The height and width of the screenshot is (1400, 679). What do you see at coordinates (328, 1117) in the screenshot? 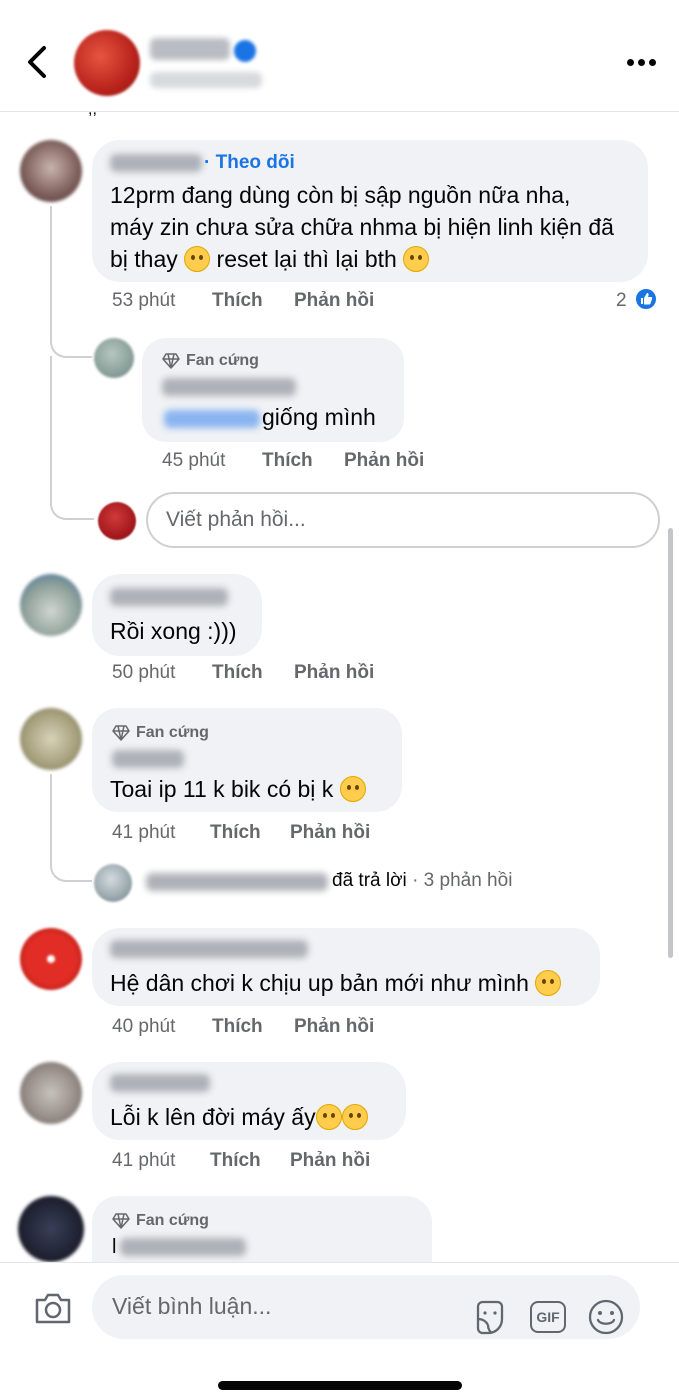
I see `grinning-sweat-emoji-icon` at bounding box center [328, 1117].